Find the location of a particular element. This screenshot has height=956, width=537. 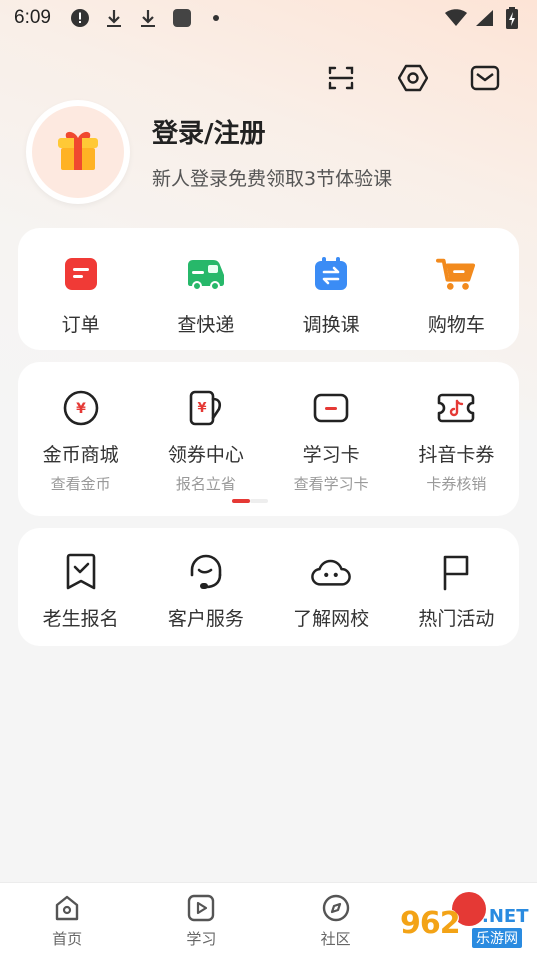

service-coin-mall: ¥ 金币商城 查看金币 is located at coordinates (80, 439).